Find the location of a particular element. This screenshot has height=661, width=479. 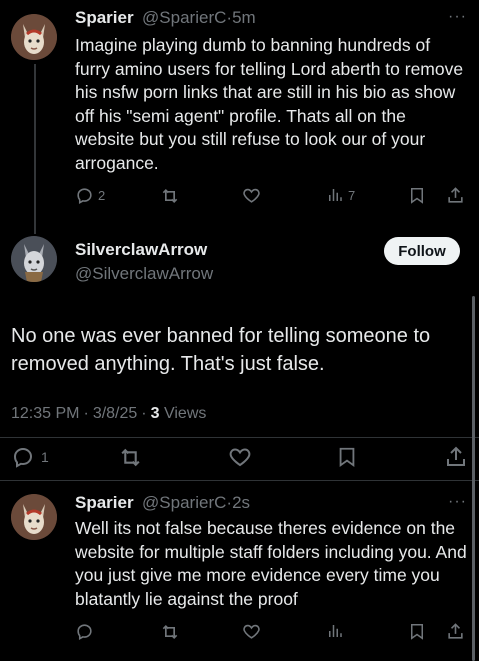

timestamp: 12:35 PM is located at coordinates (45, 413).